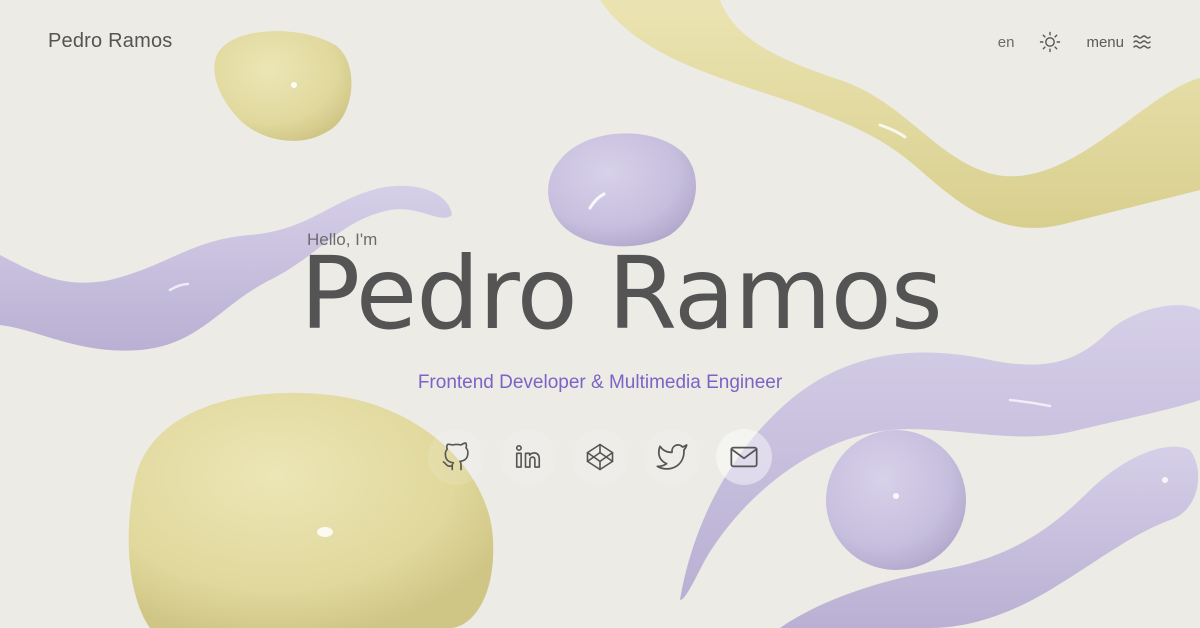 Image resolution: width=1200 pixels, height=628 pixels. I want to click on github-icon, so click(455, 456).